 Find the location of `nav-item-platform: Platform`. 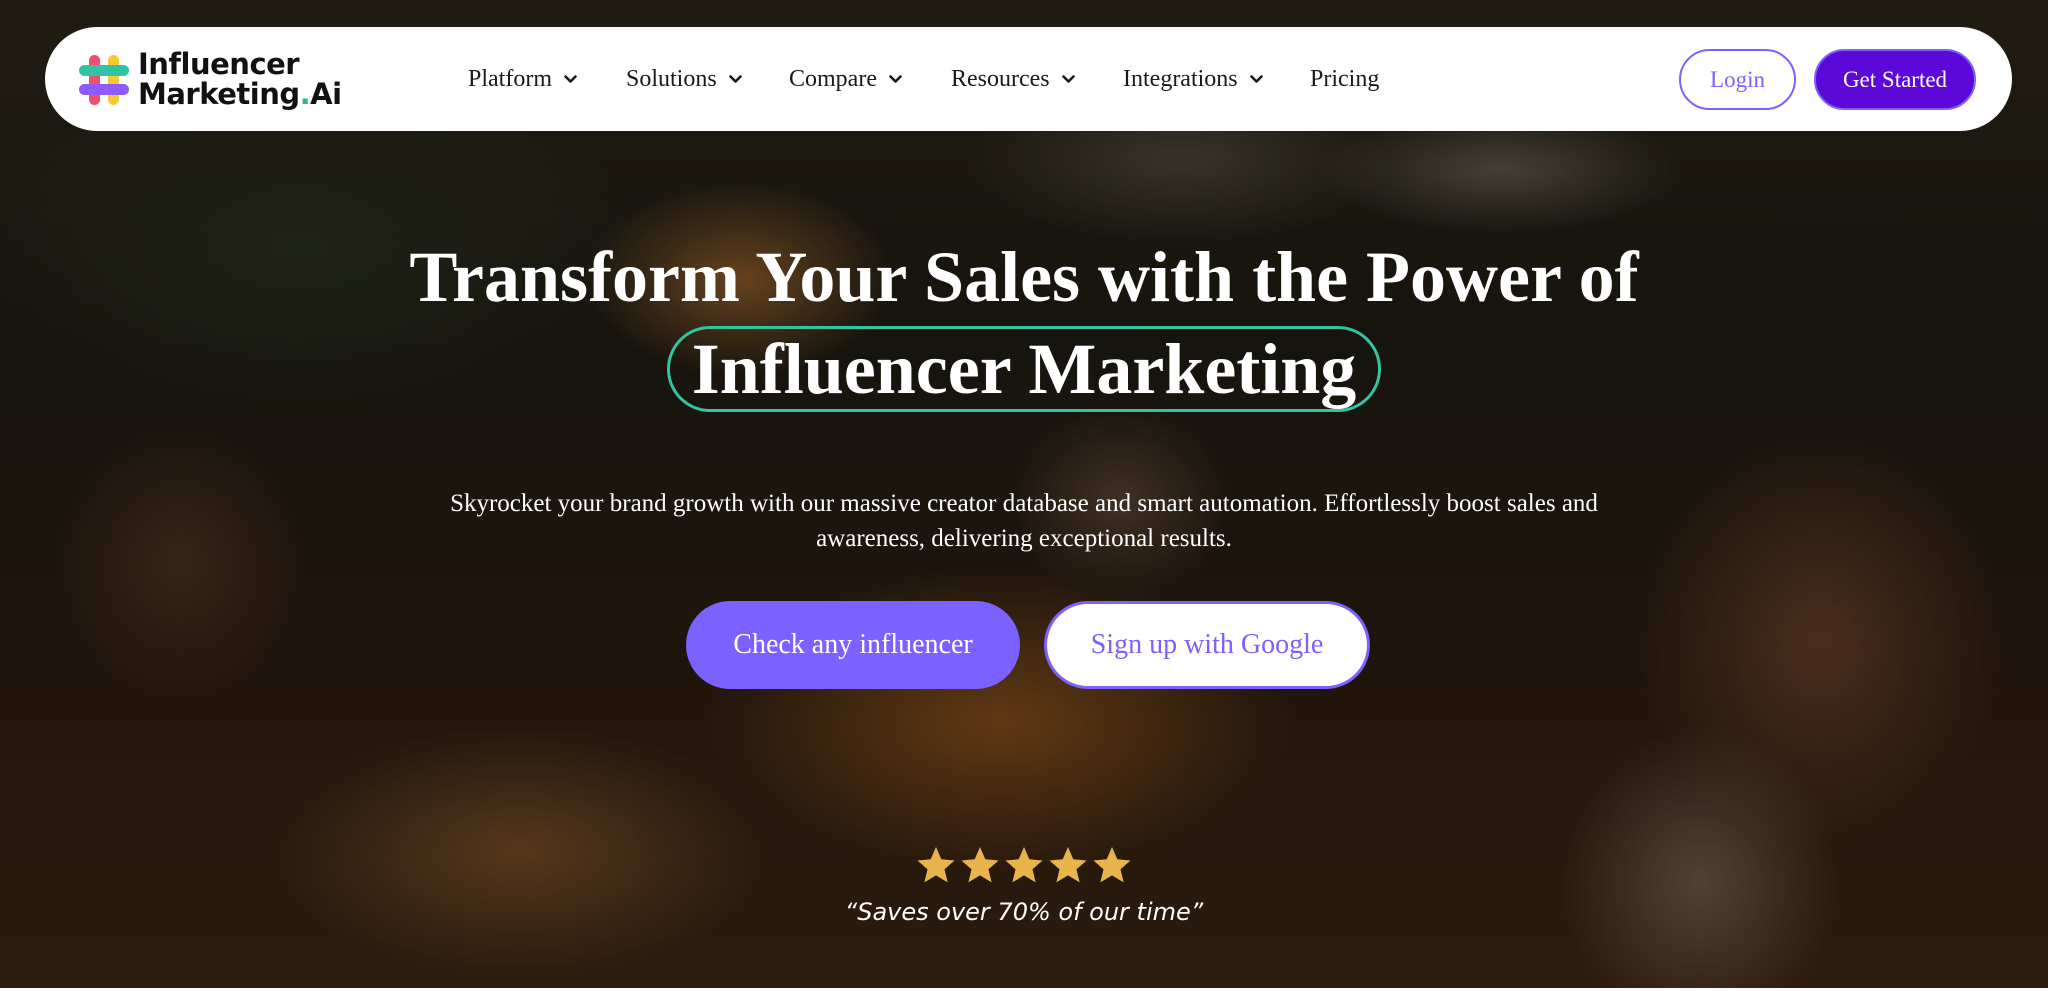

nav-item-platform: Platform is located at coordinates (522, 79).